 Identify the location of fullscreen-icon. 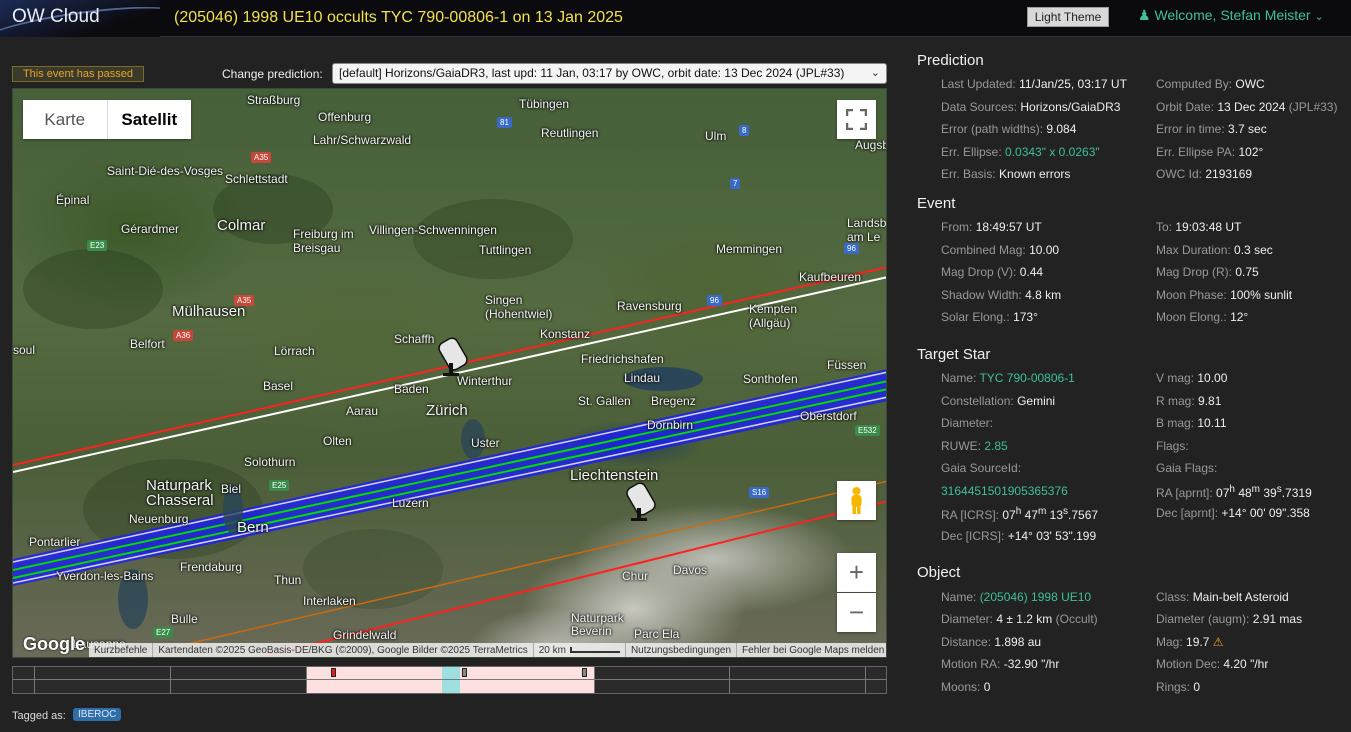
(856, 119).